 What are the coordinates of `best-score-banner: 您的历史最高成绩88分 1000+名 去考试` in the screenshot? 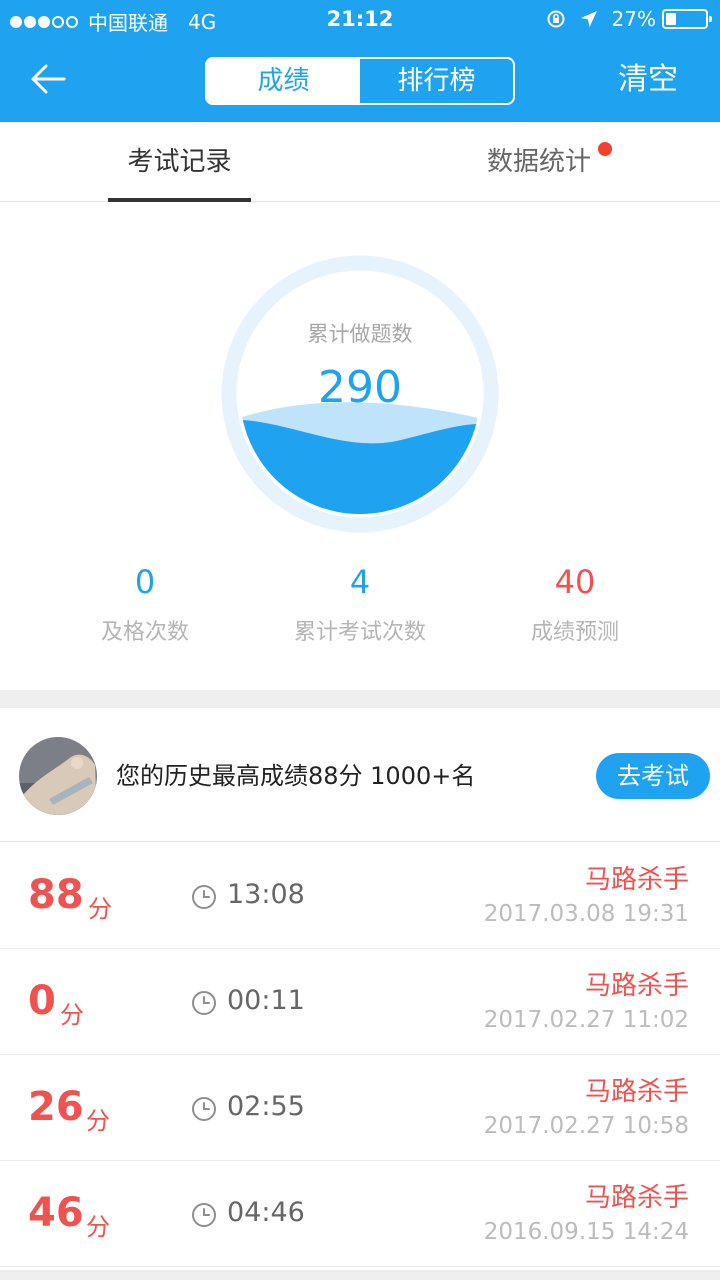 It's located at (360, 775).